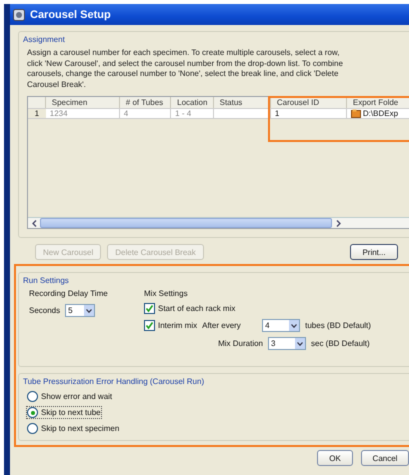 This screenshot has height=475, width=409. Describe the element at coordinates (73, 428) in the screenshot. I see `error-option-radio: Skip to next specimen` at that location.